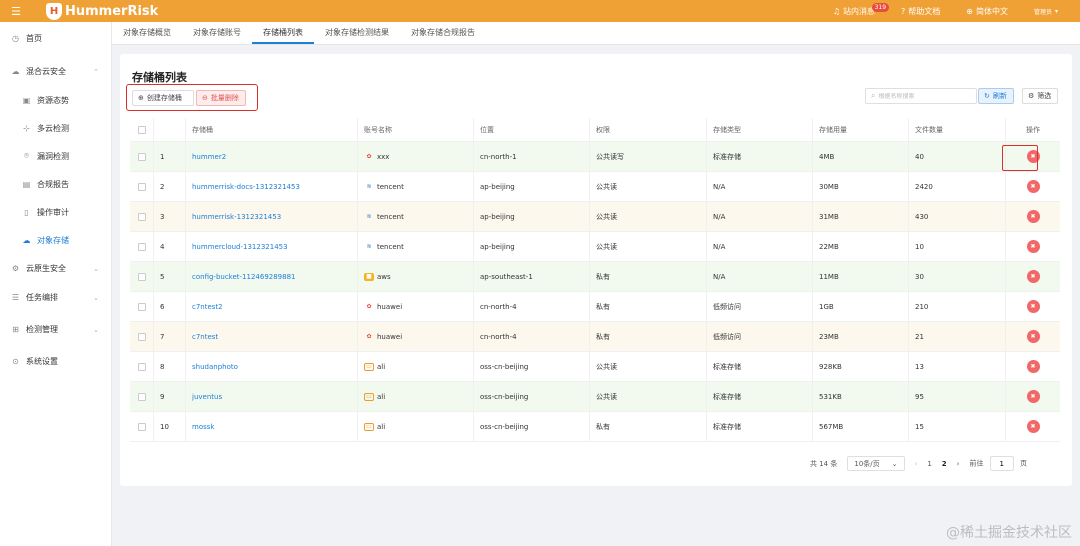 The image size is (1080, 546). I want to click on sidebar-item-resource: ▣ 资源态势, so click(55, 100).